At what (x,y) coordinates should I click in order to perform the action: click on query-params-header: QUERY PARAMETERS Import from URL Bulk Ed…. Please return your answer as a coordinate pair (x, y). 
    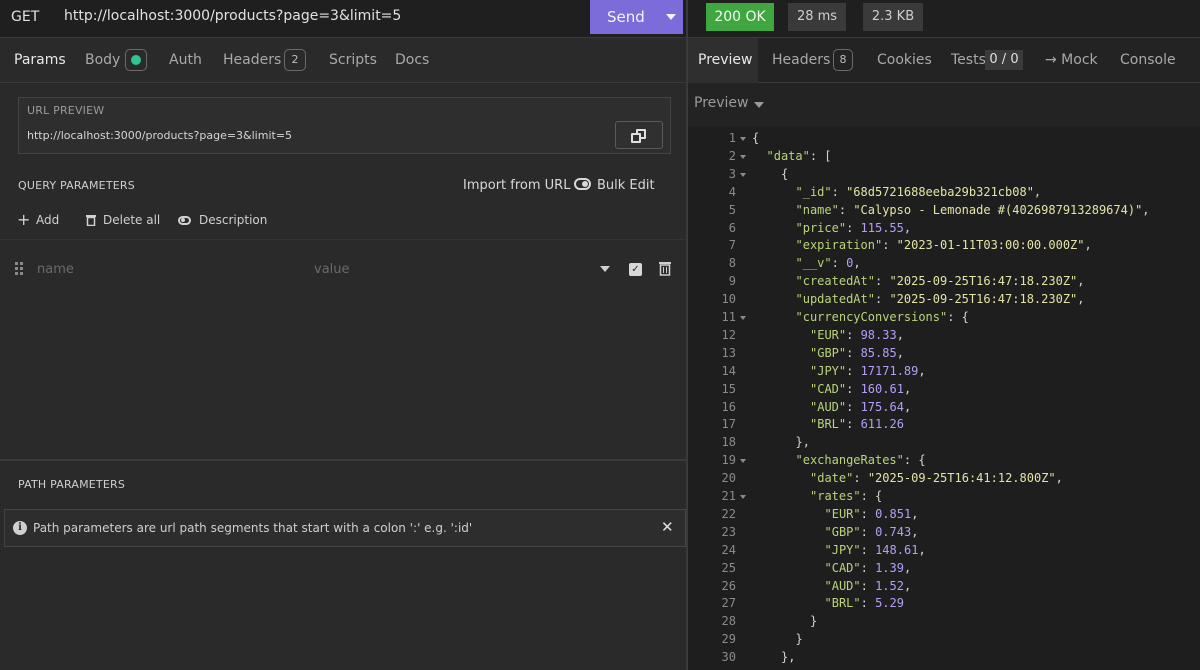
    Looking at the image, I should click on (343, 185).